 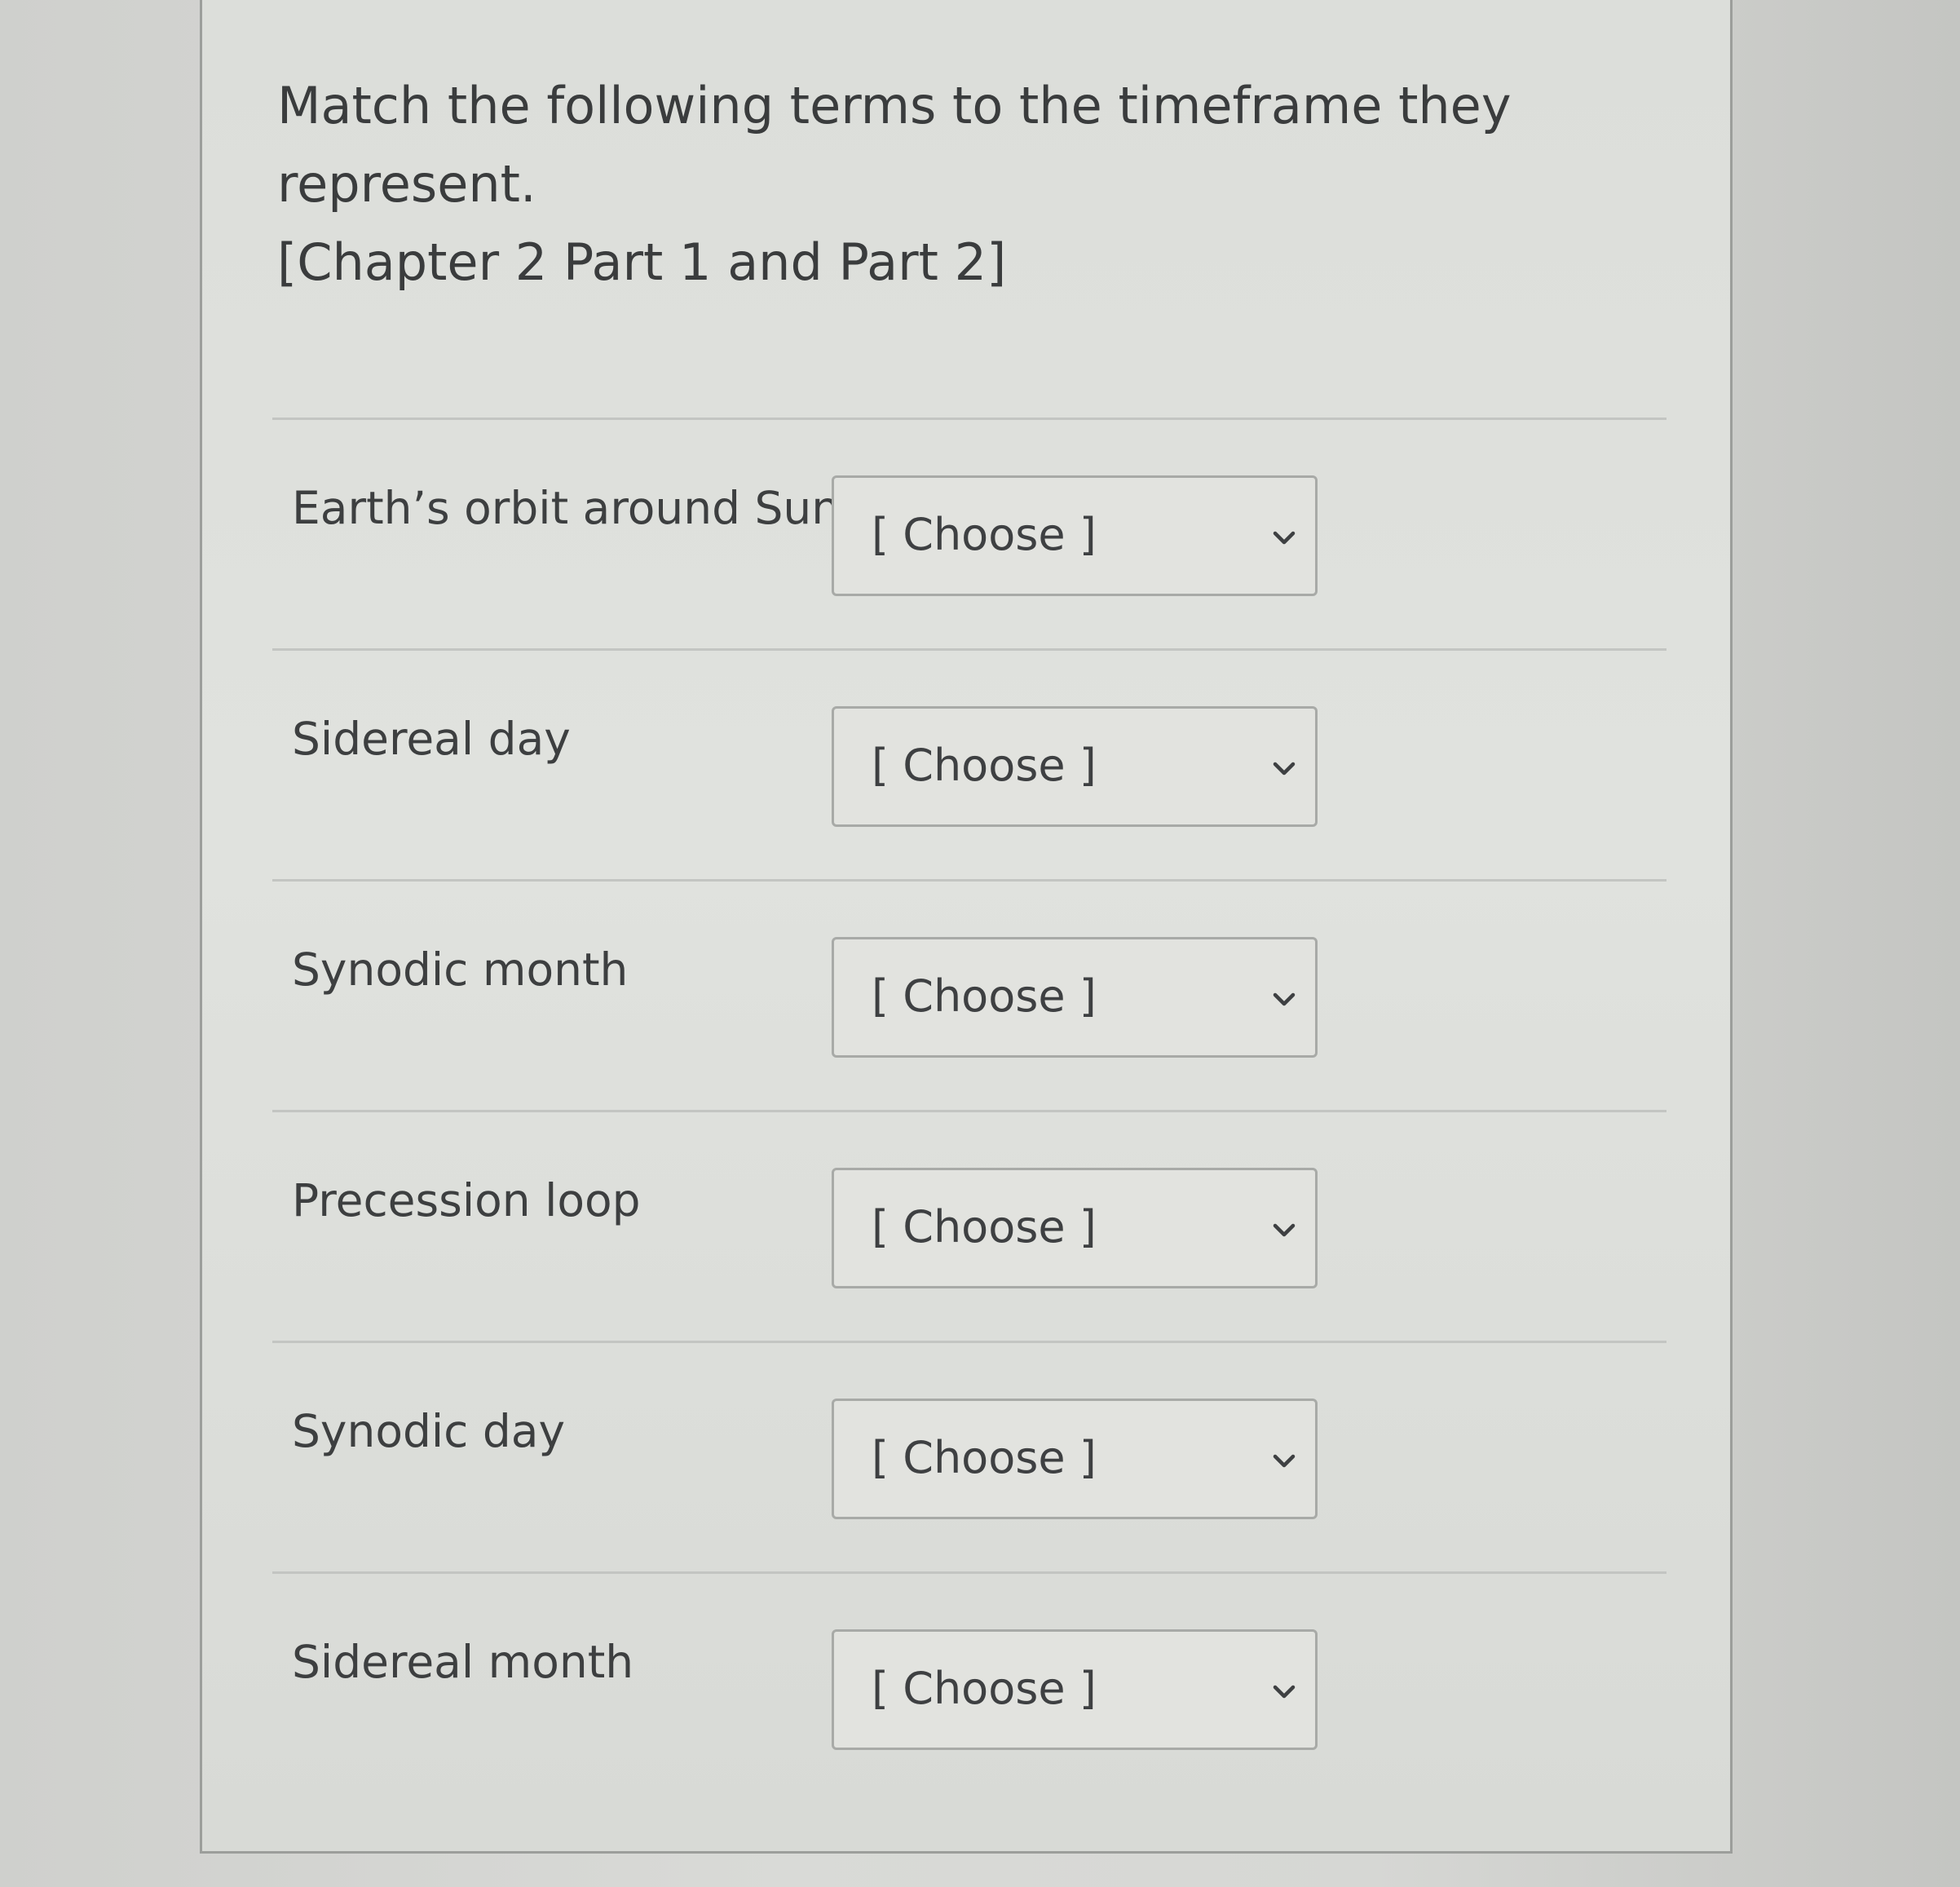 I want to click on match-row-sidereal-day: Sidereal day [ Choose ], so click(x=969, y=766).